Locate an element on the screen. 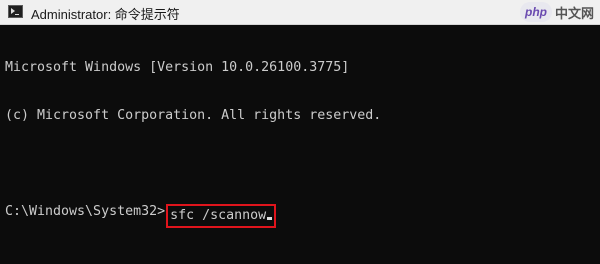 The height and width of the screenshot is (264, 600). command-highlight-box: sfc /scannow is located at coordinates (221, 216).